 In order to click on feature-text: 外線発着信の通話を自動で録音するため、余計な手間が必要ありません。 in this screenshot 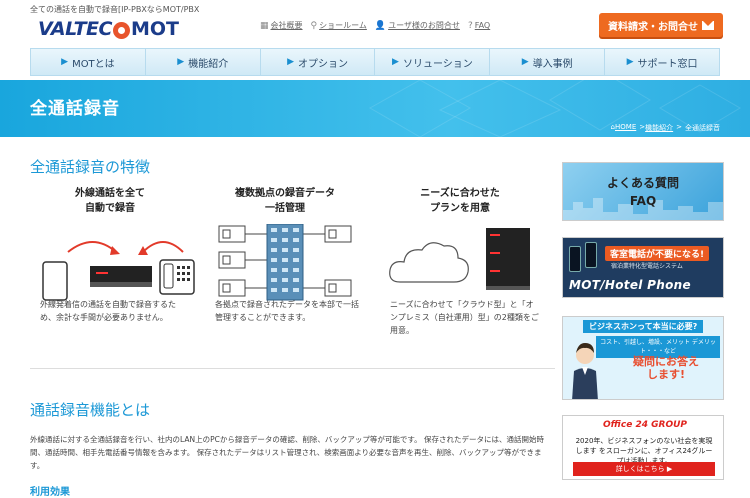, I will do `click(108, 311)`.